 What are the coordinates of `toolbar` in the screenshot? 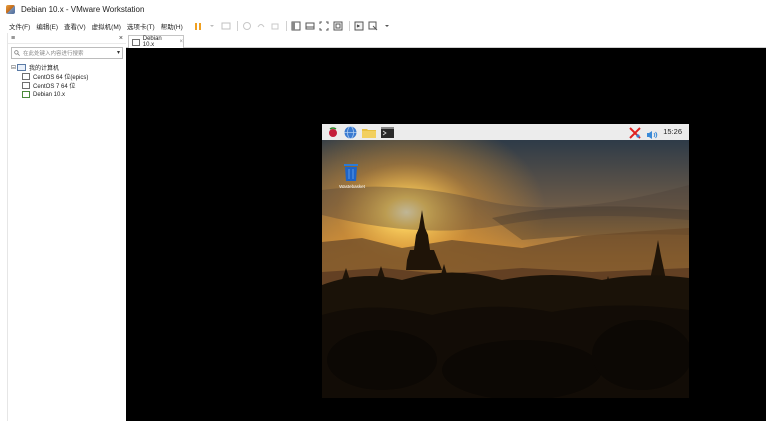 It's located at (294, 26).